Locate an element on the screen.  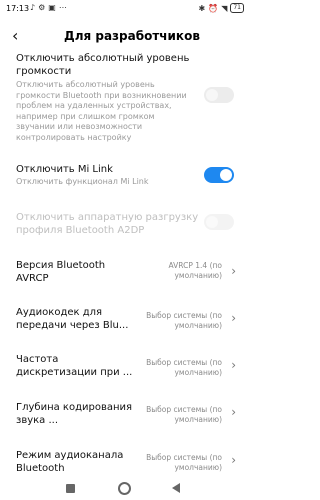
system-icons: ✱ ⏰ ◥ 71 is located at coordinates (221, 8).